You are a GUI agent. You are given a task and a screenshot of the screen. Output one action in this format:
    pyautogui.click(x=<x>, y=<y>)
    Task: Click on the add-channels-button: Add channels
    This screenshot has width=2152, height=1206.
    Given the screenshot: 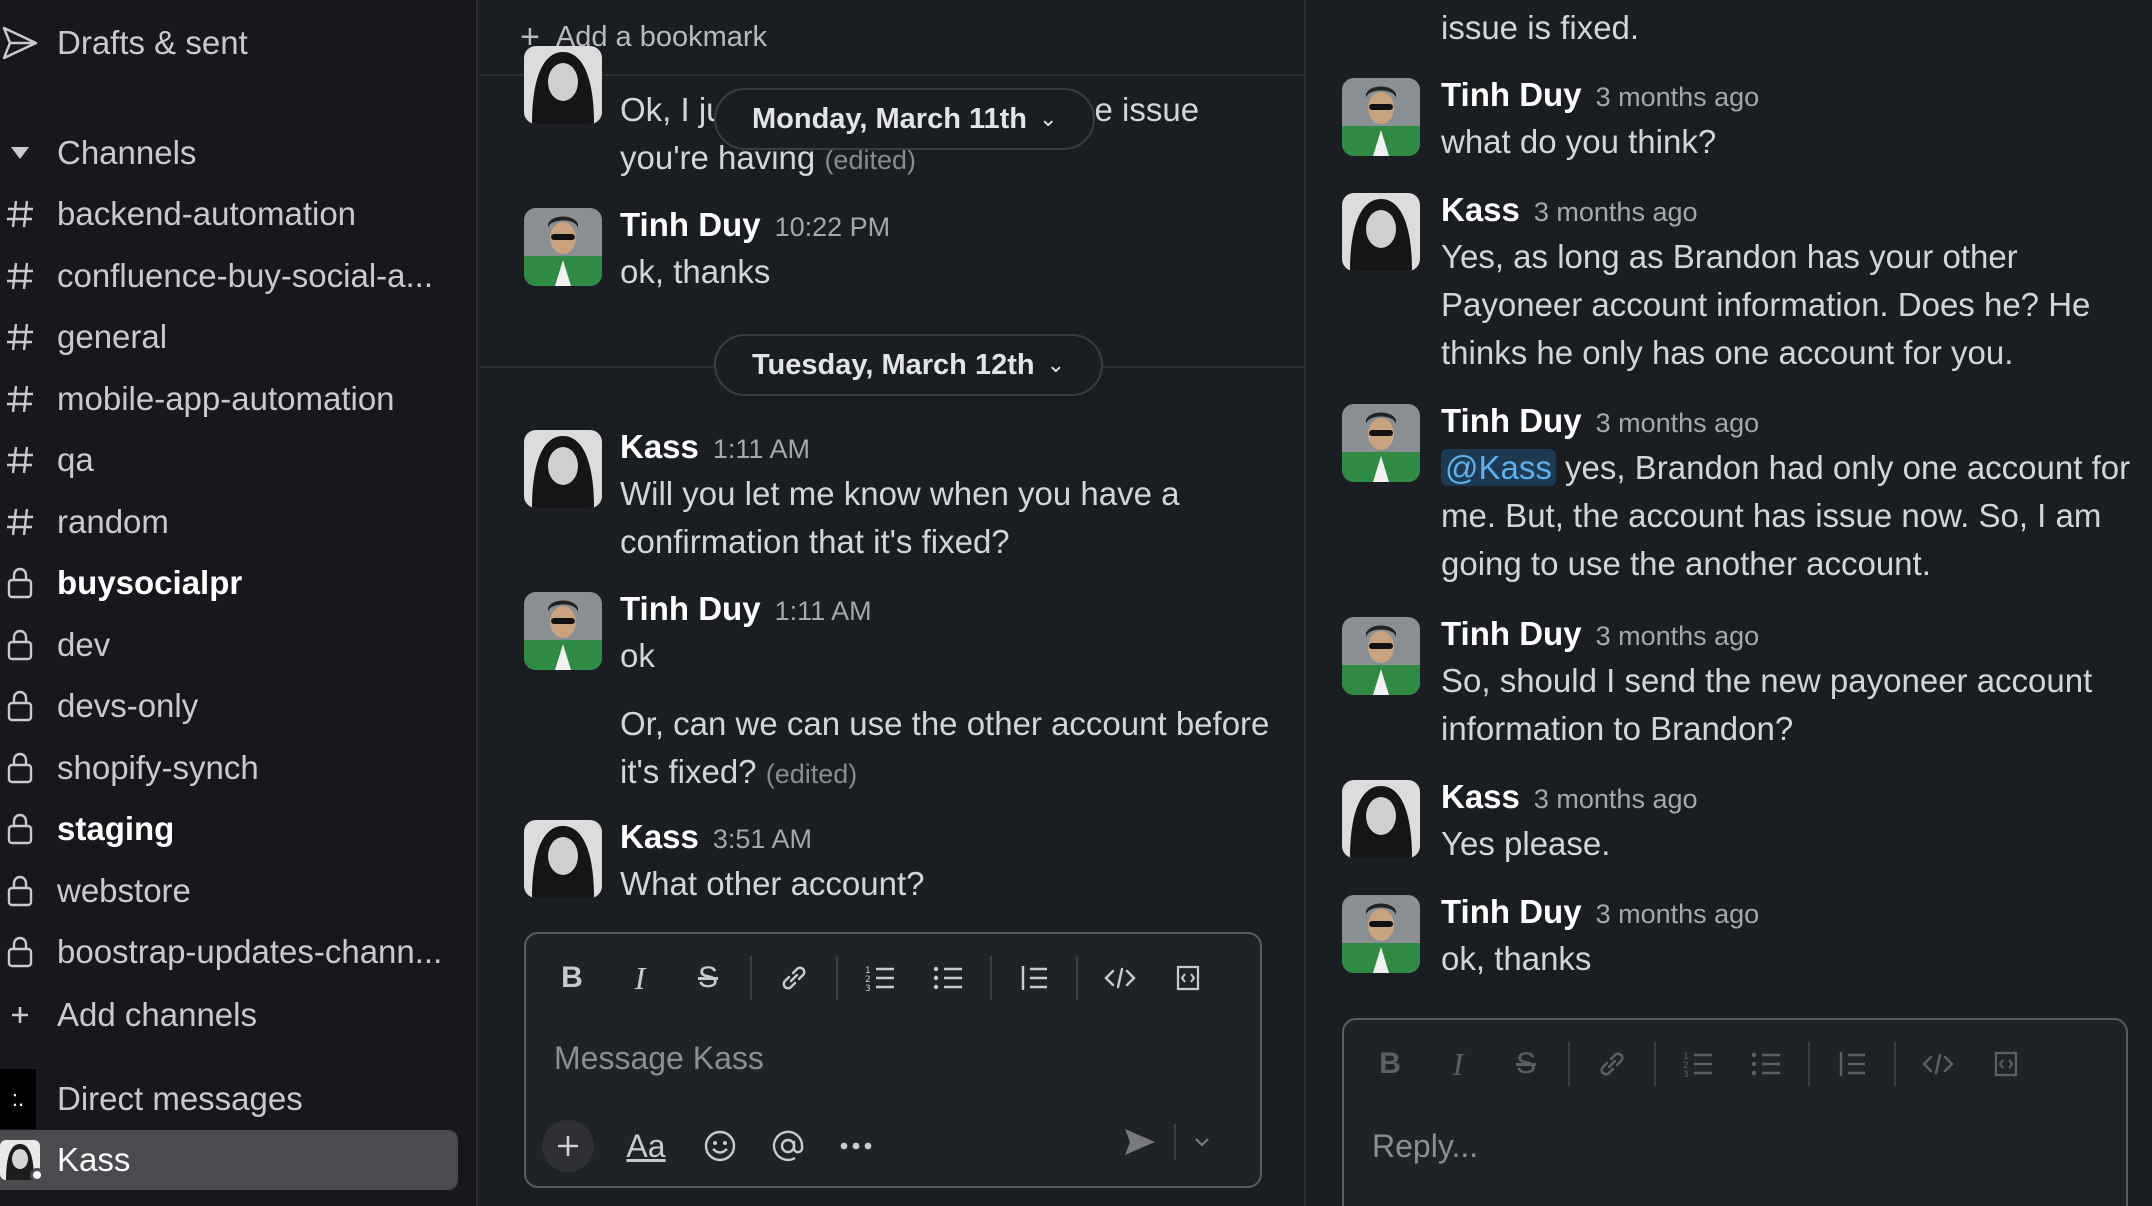 What is the action you would take?
    pyautogui.click(x=230, y=1015)
    